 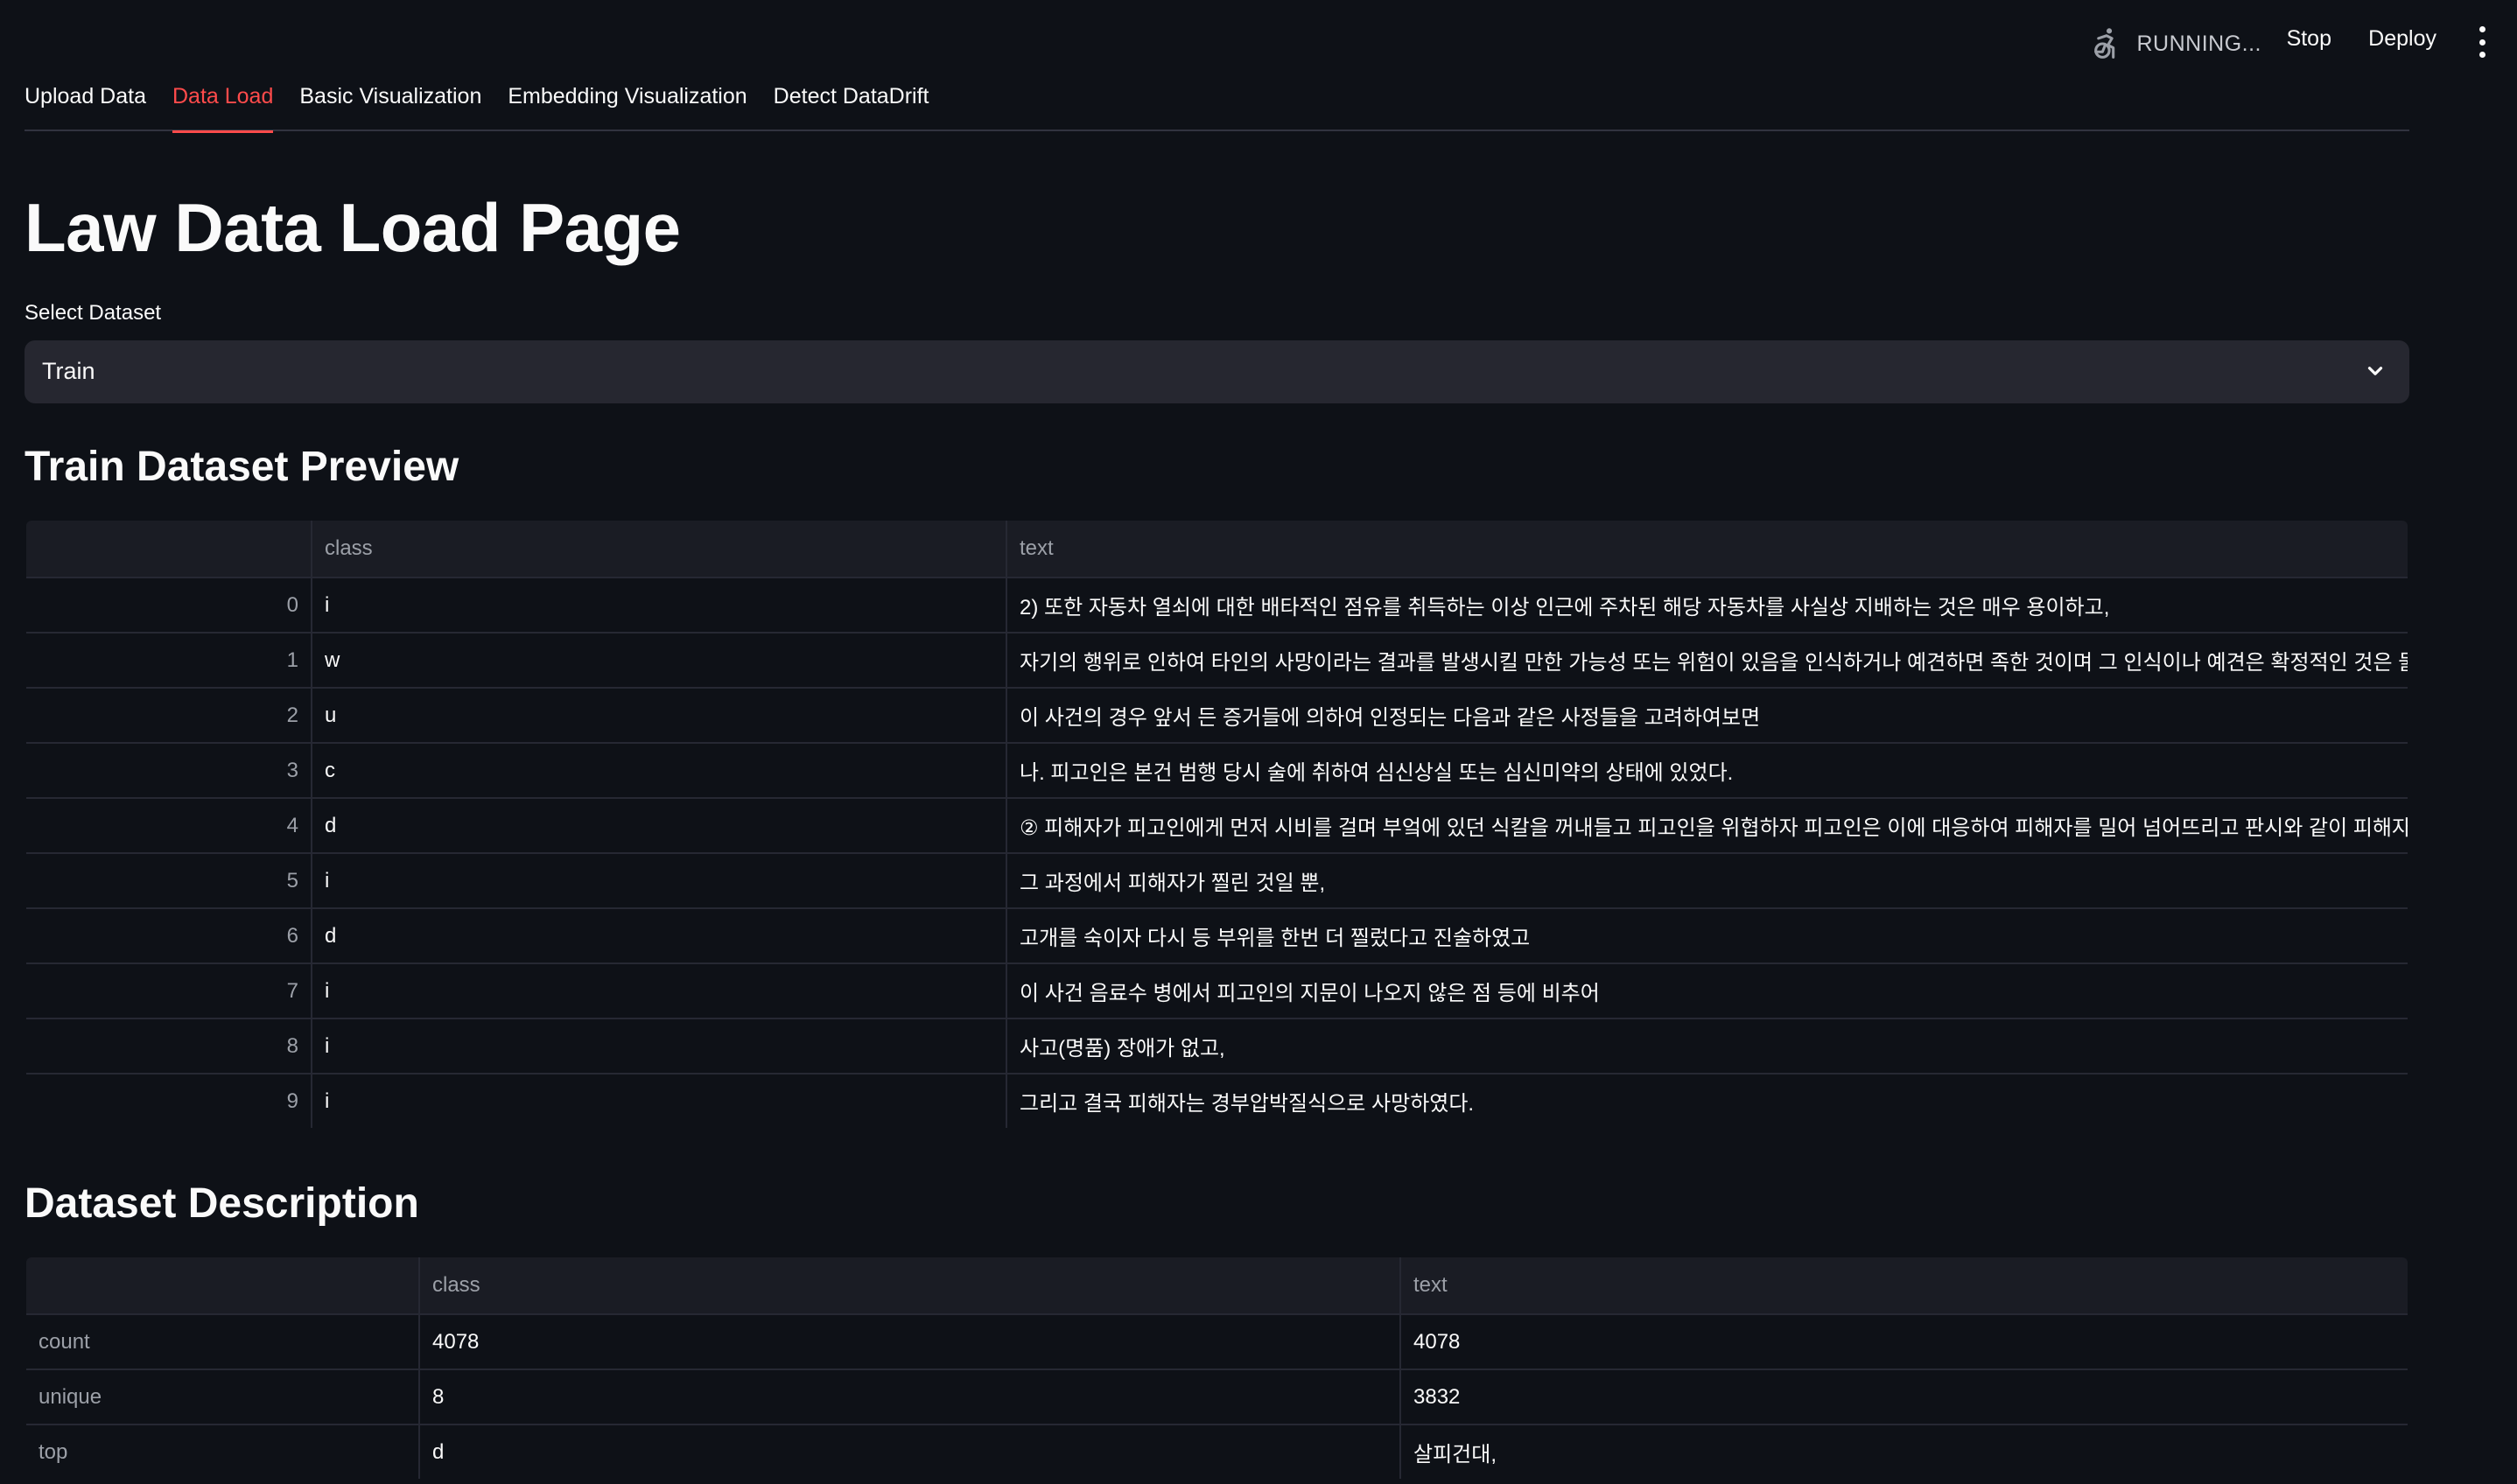 I want to click on row-index: 5, so click(x=169, y=880).